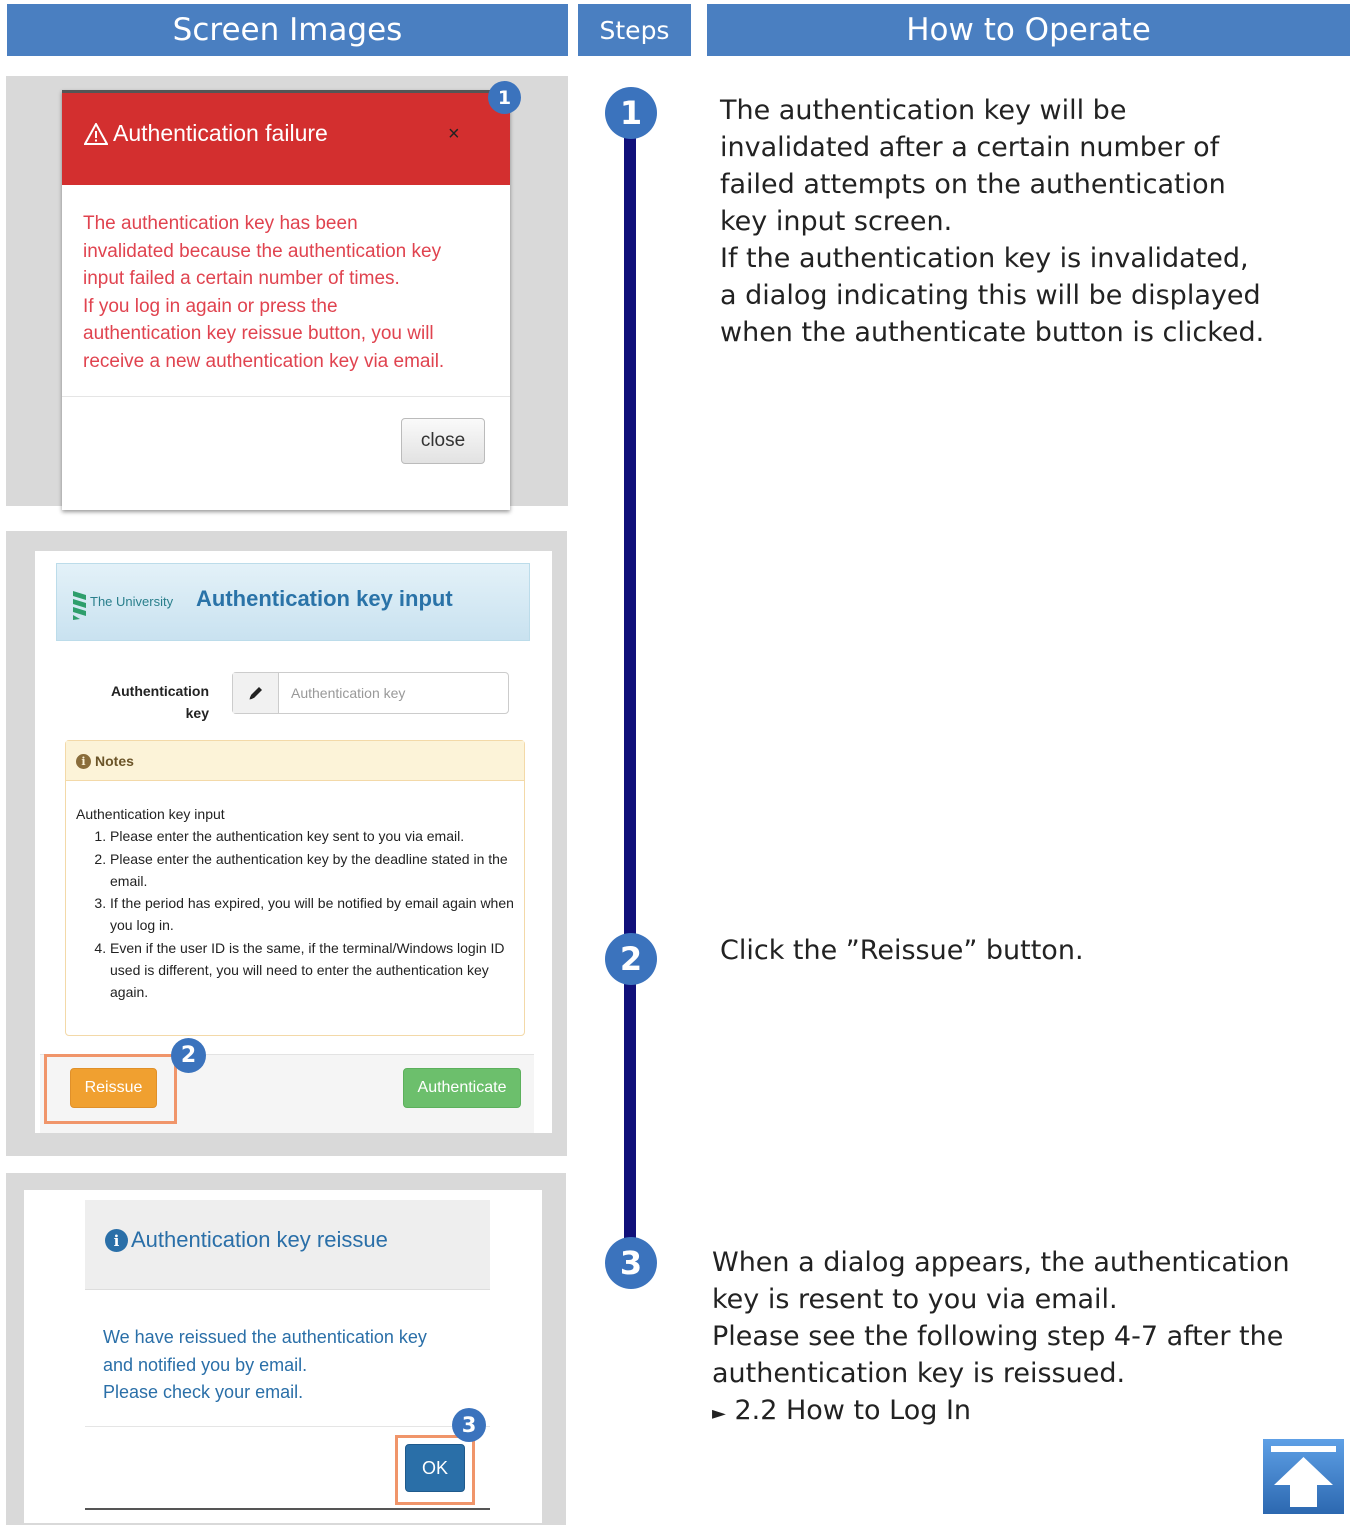 The image size is (1350, 1525). What do you see at coordinates (919, 1373) in the screenshot?
I see `instruction-line: authentication key is reissued.` at bounding box center [919, 1373].